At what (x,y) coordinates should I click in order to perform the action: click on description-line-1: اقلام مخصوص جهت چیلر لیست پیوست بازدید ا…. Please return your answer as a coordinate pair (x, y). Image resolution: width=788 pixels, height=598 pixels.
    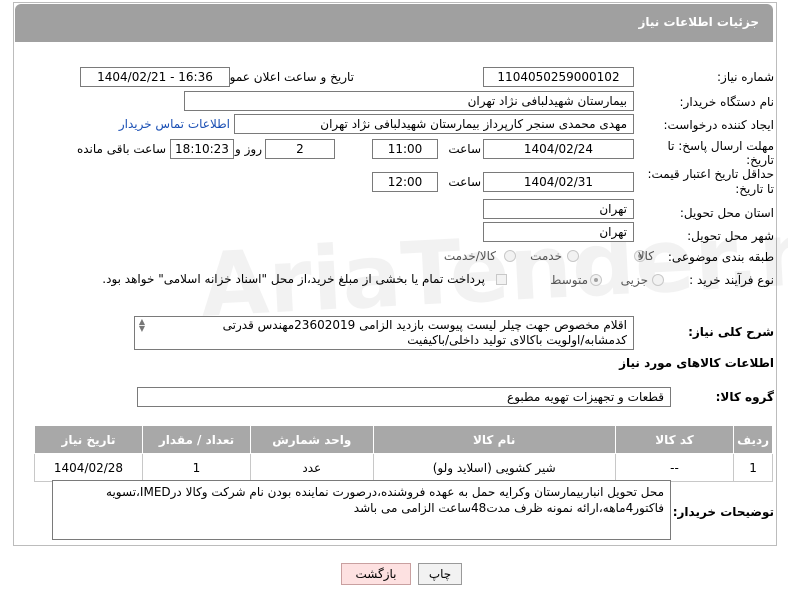
    Looking at the image, I should click on (424, 325).